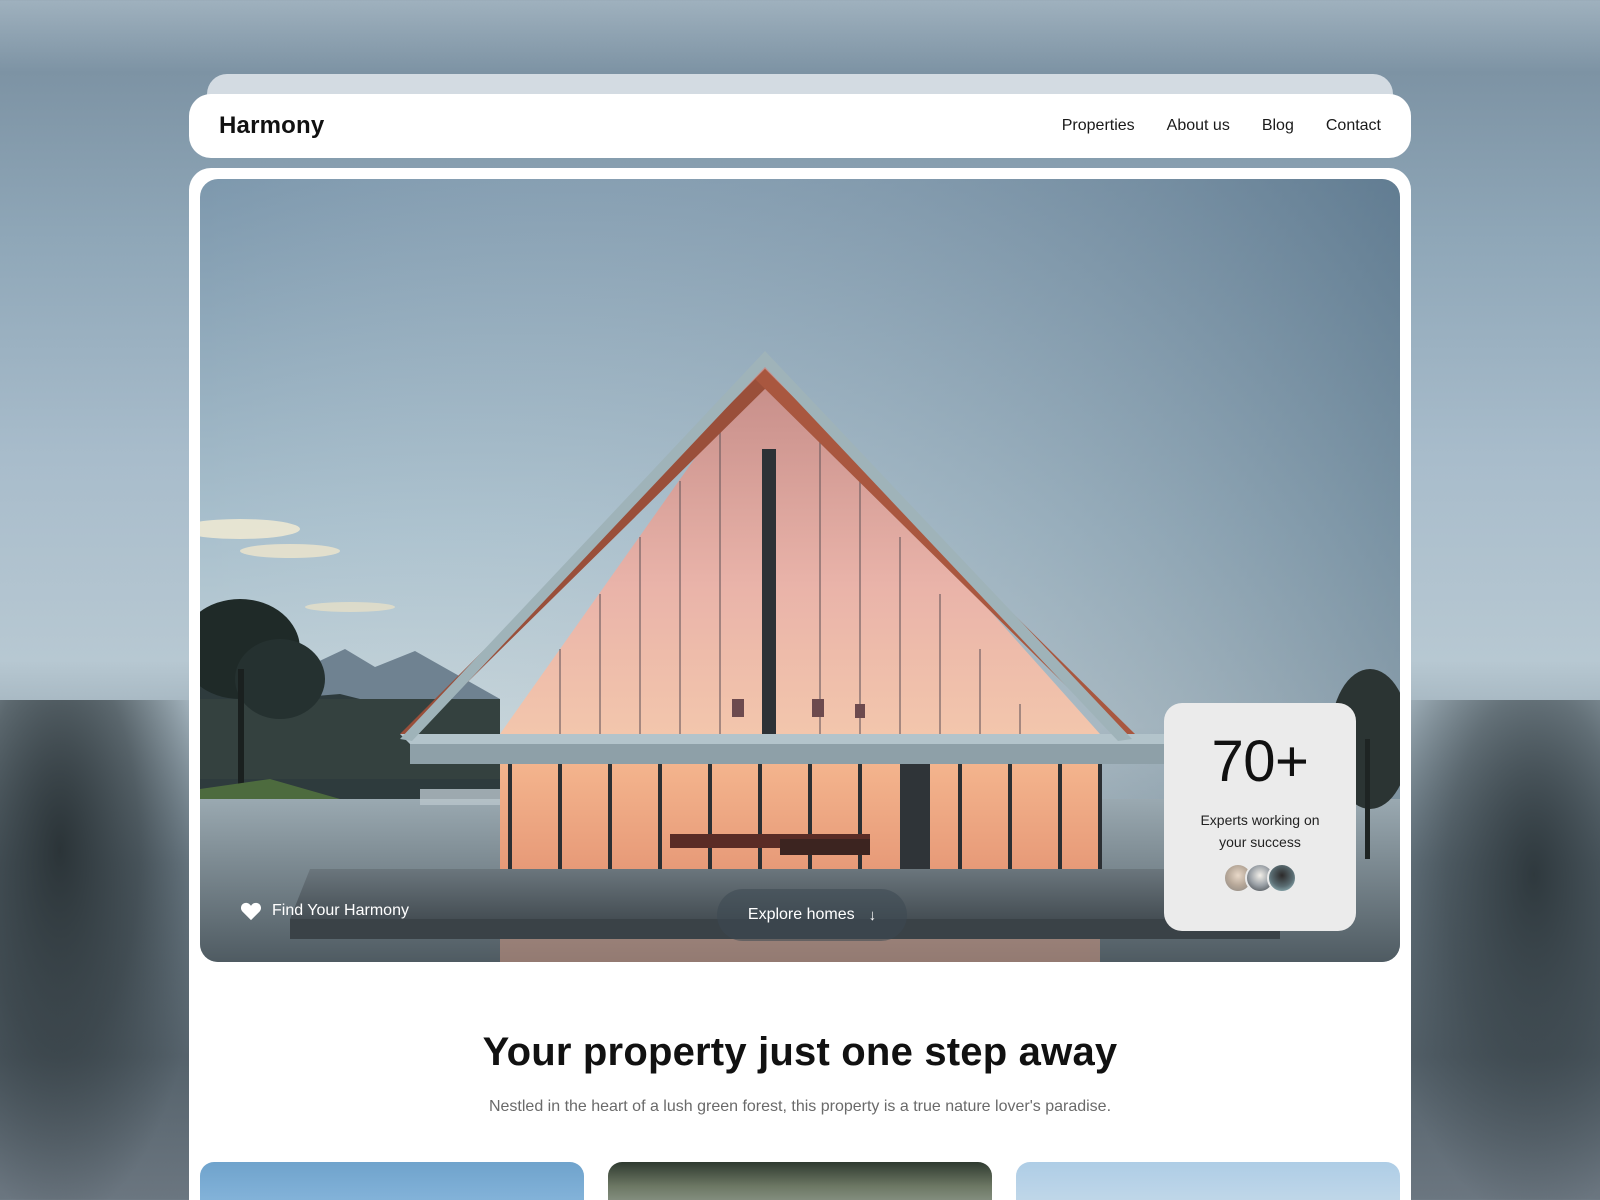  What do you see at coordinates (872, 915) in the screenshot?
I see `arrow-down-icon: ↓` at bounding box center [872, 915].